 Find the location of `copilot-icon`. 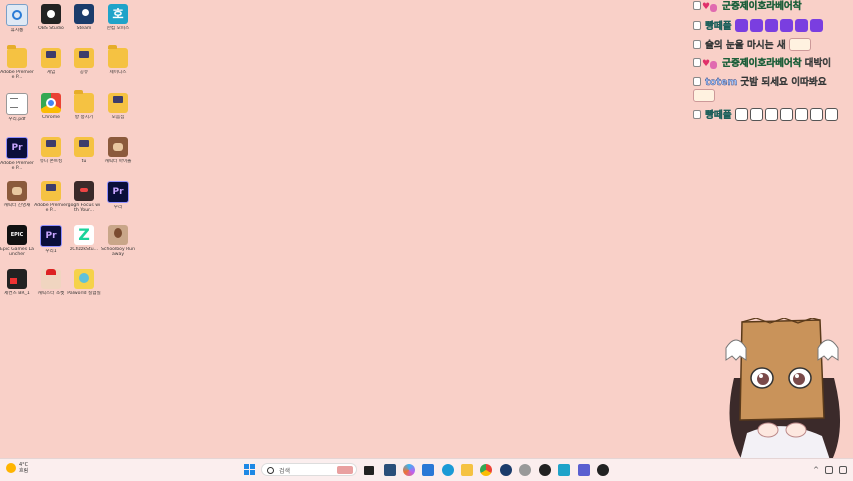

copilot-icon is located at coordinates (409, 470).